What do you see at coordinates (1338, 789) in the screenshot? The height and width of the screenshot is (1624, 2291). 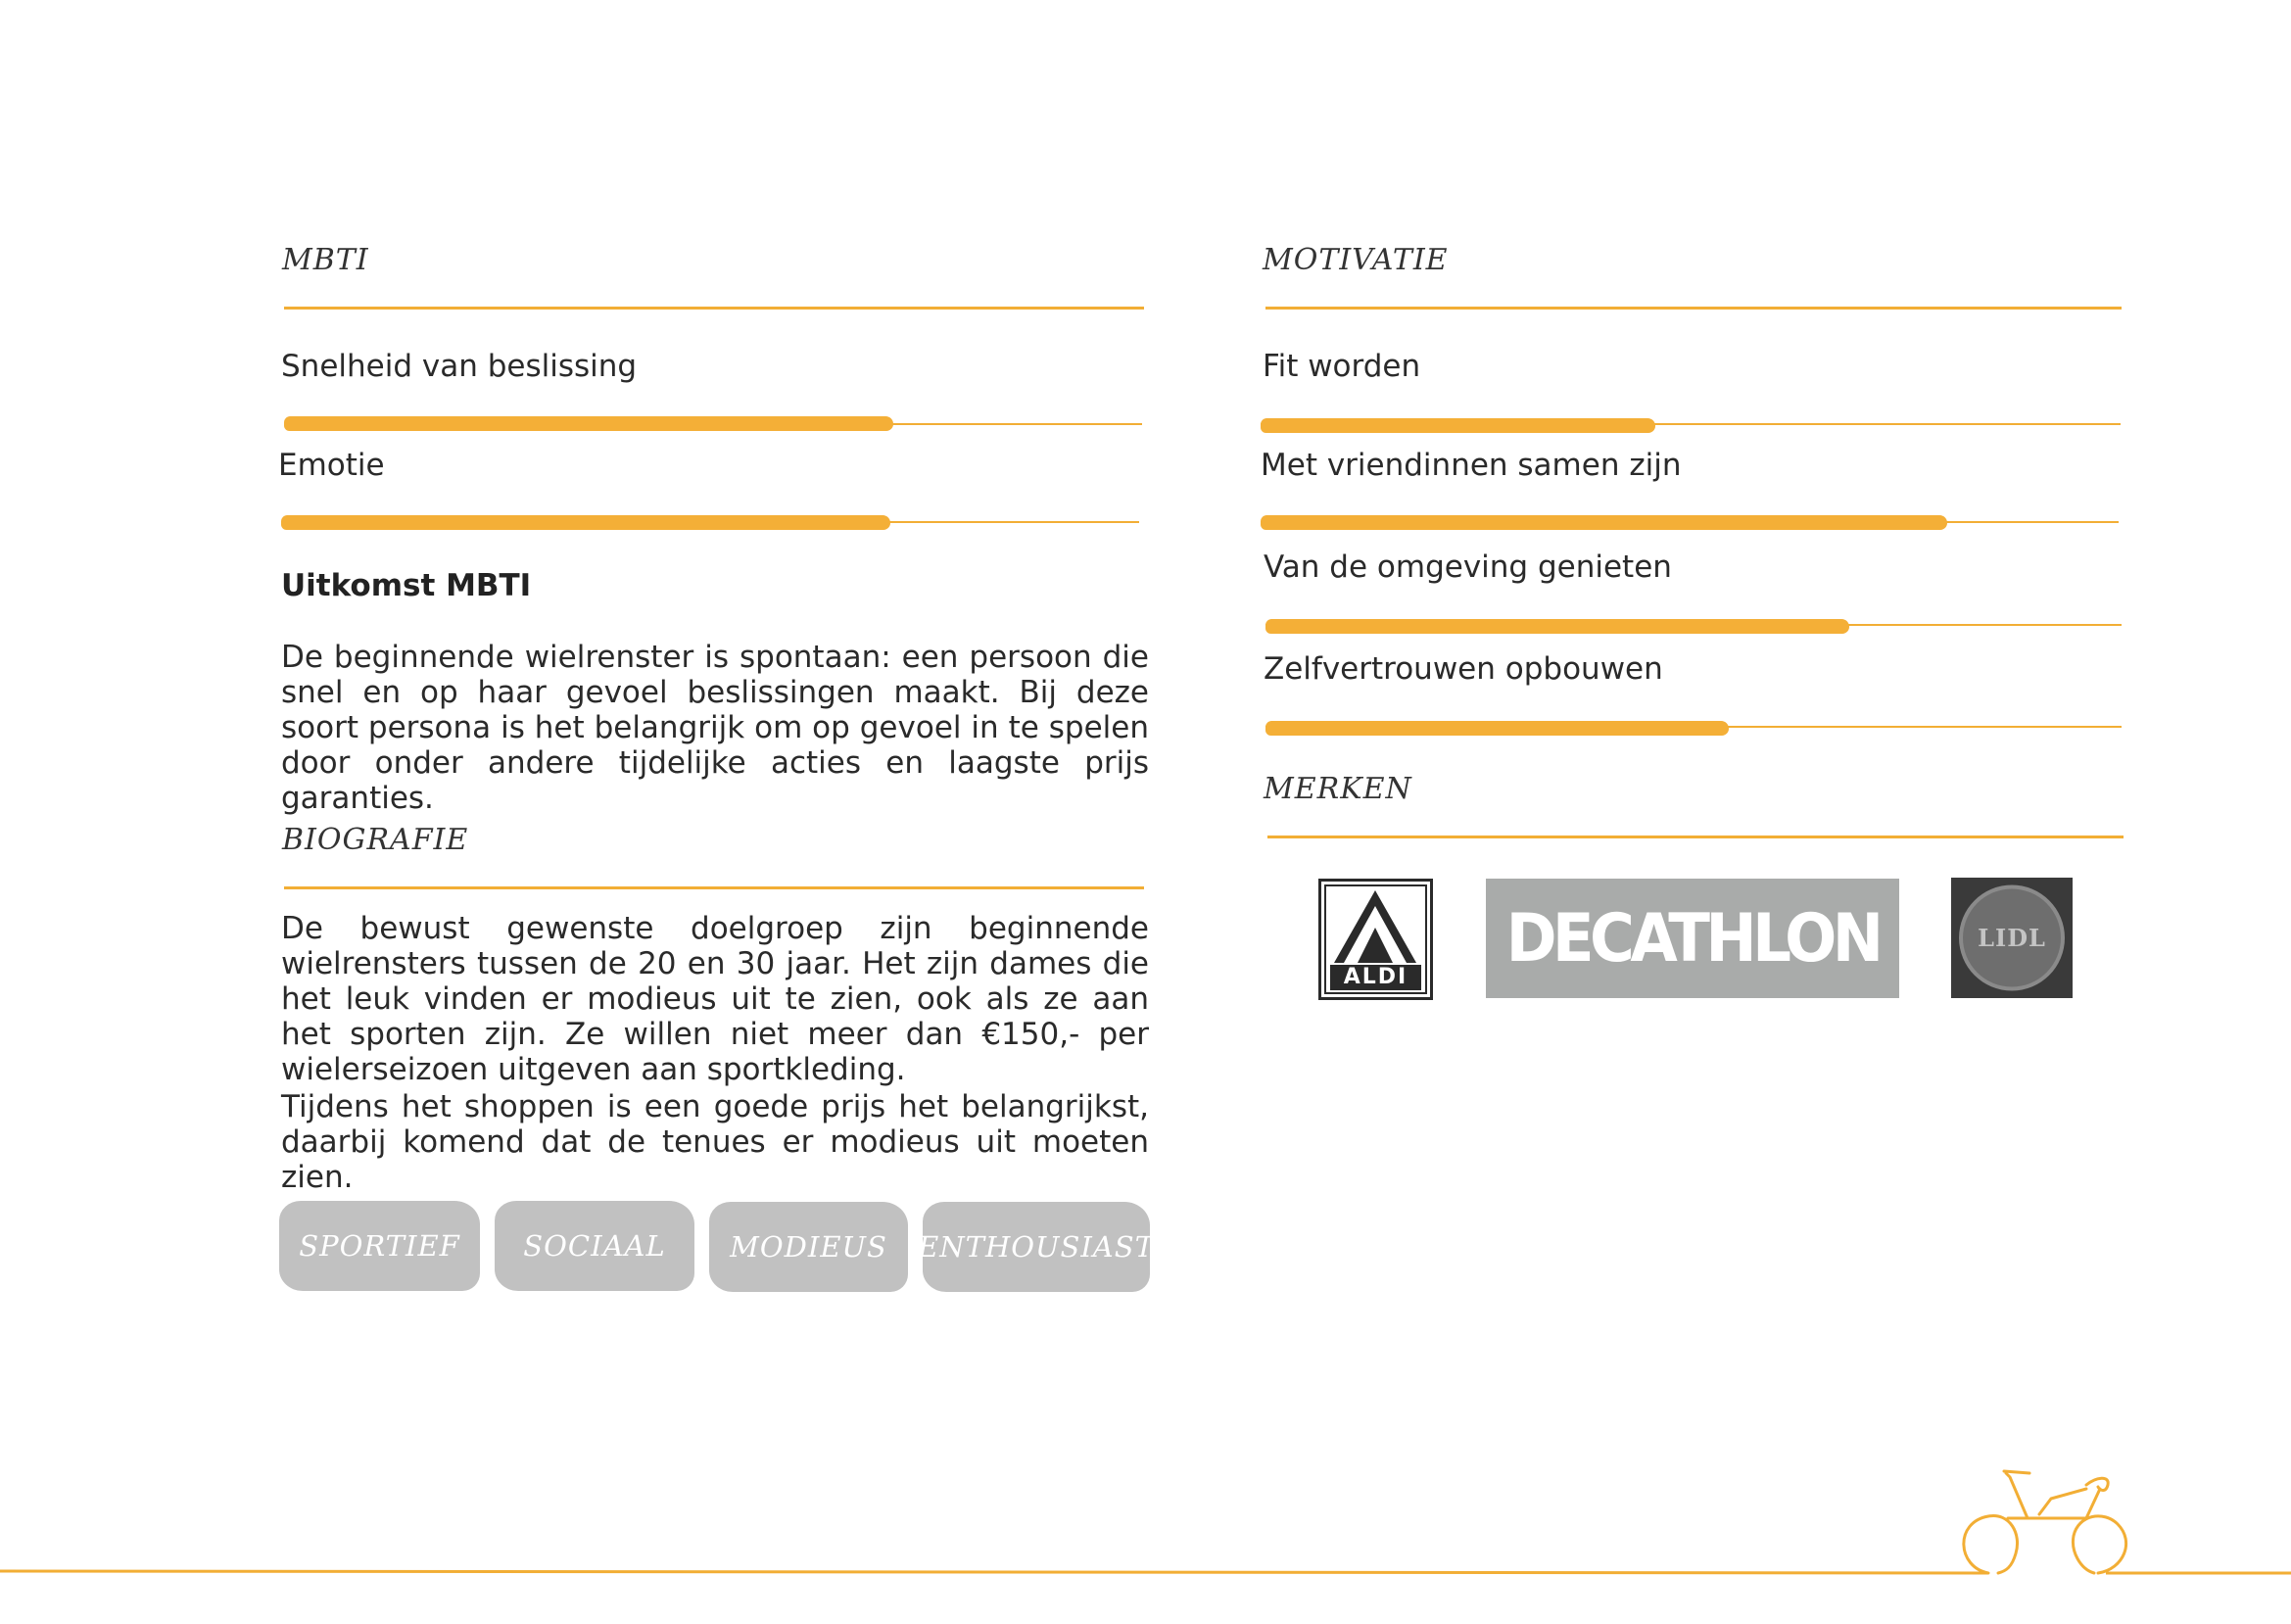 I see `merken-heading: MERKEN` at bounding box center [1338, 789].